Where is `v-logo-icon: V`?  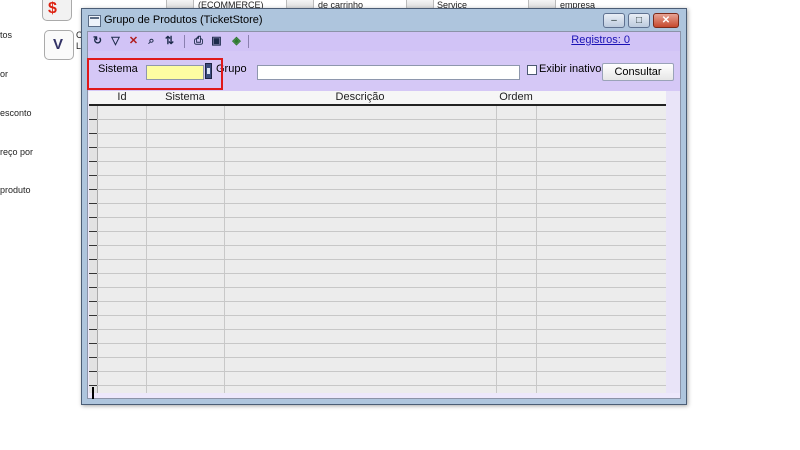 v-logo-icon: V is located at coordinates (59, 45).